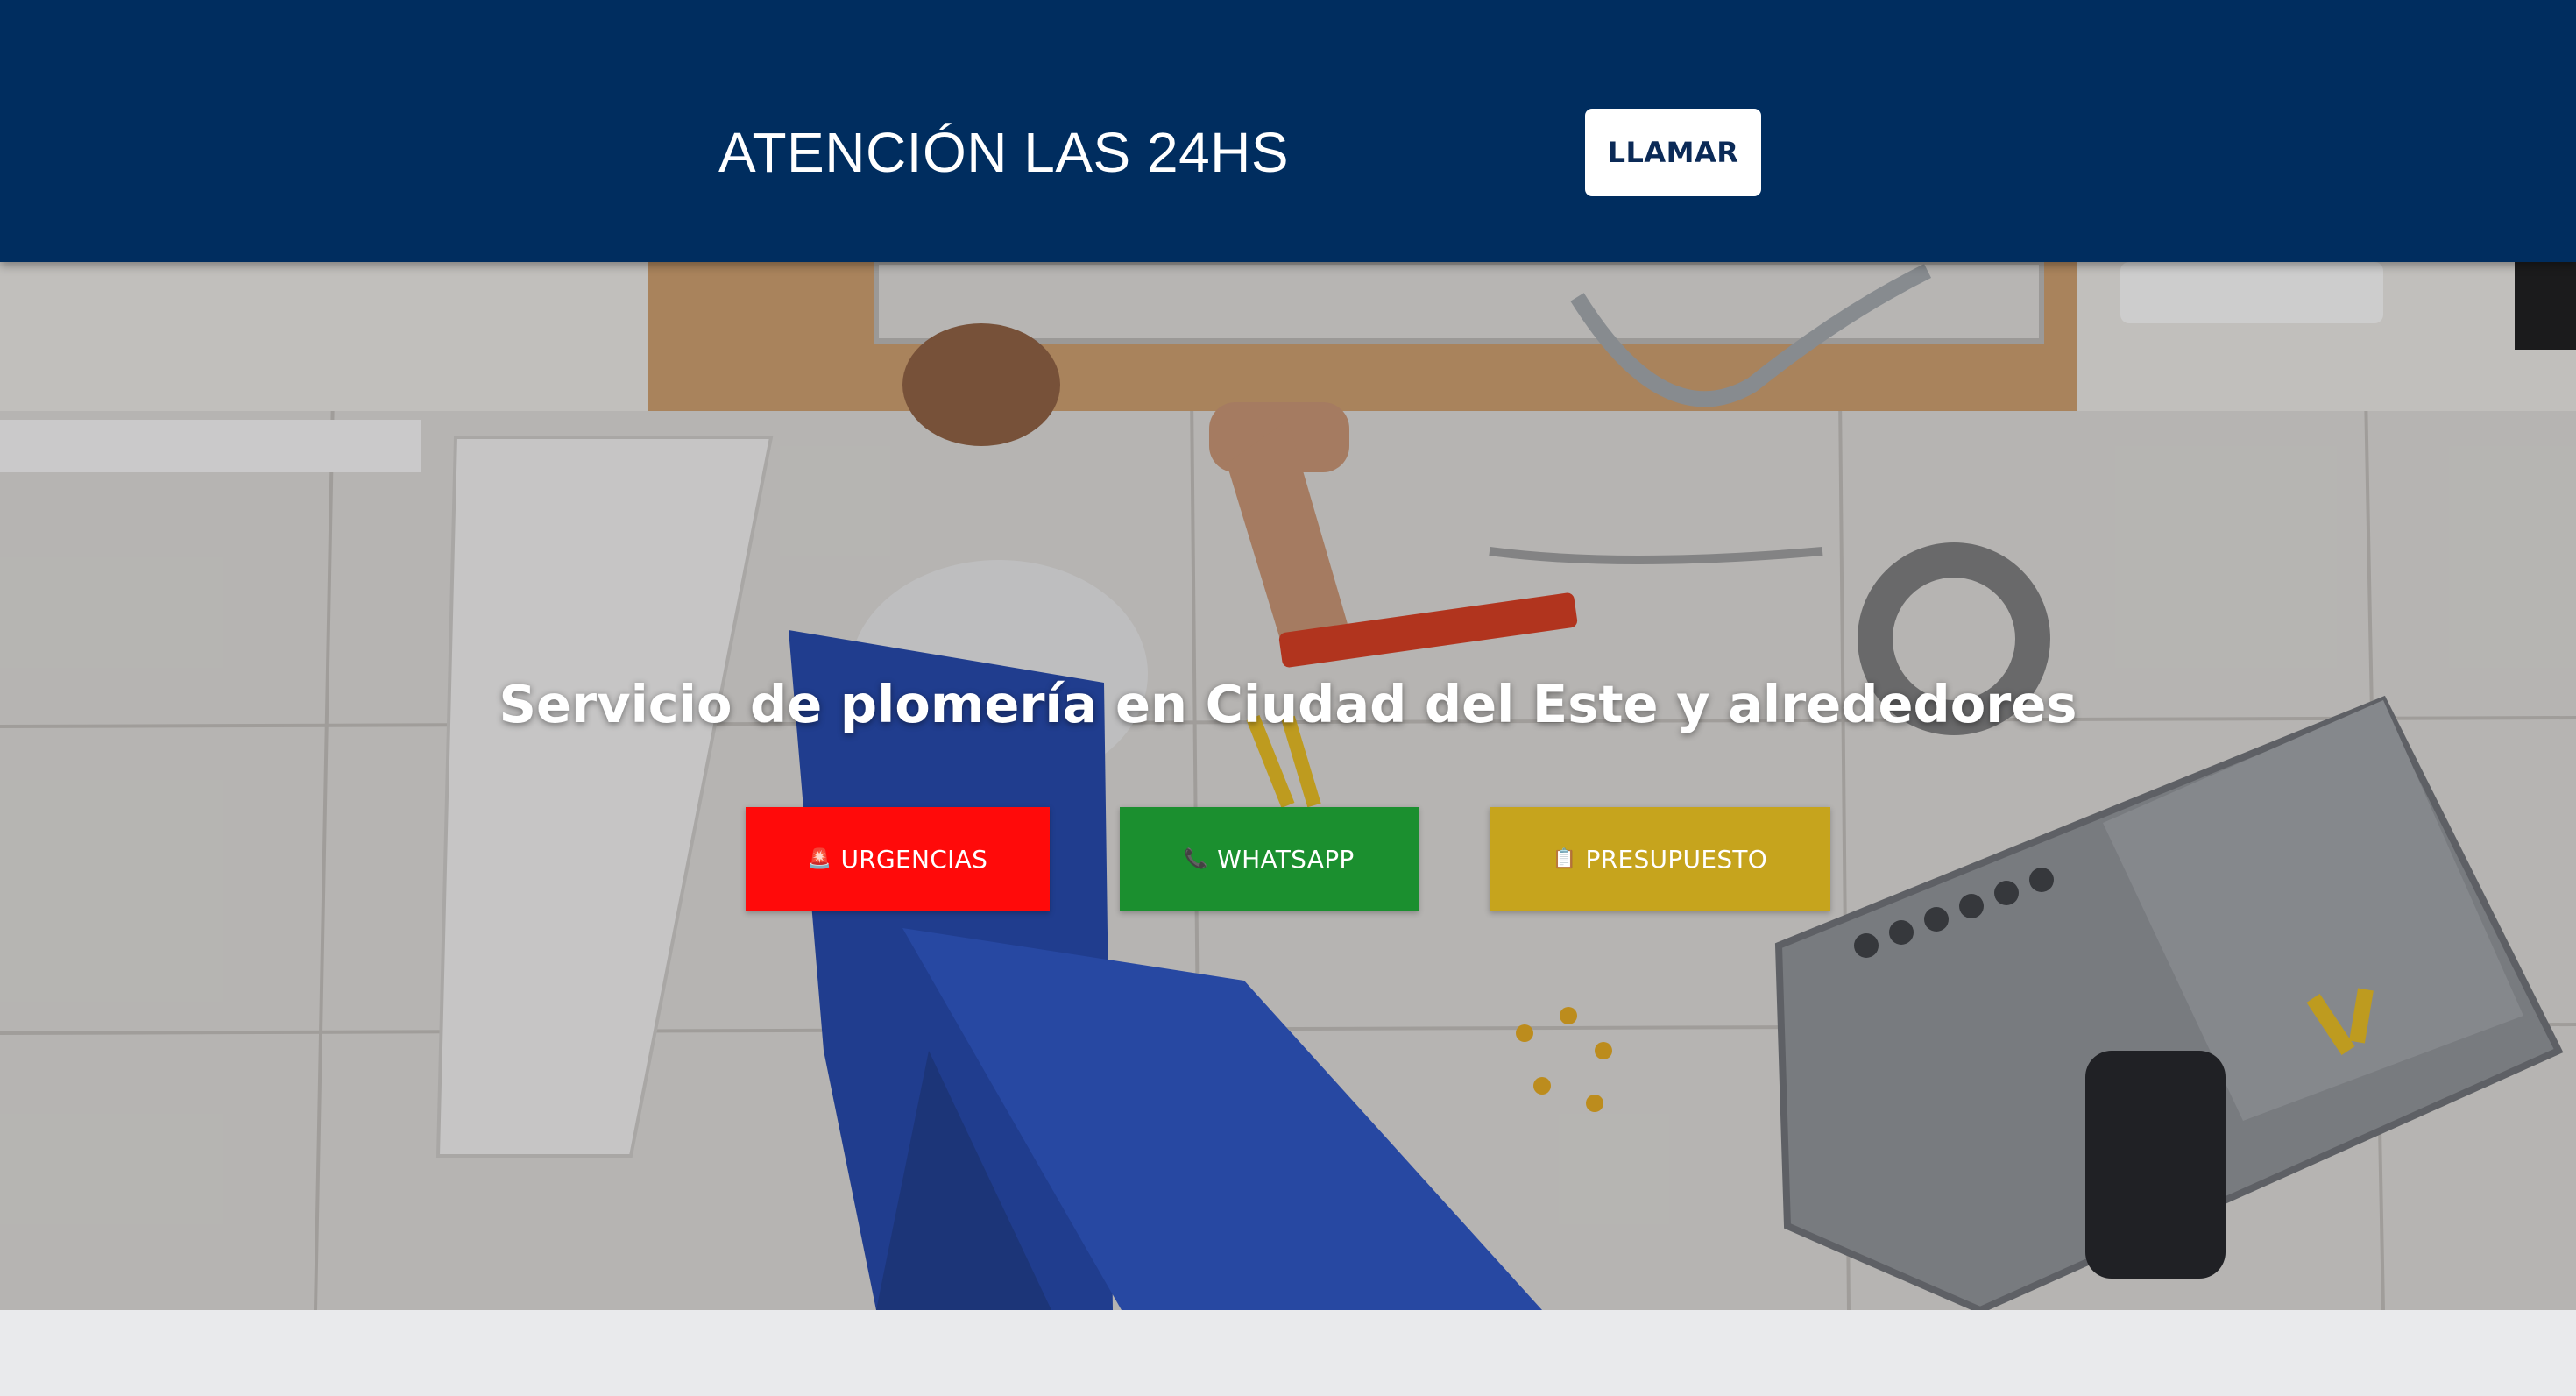 The height and width of the screenshot is (1396, 2576). Describe the element at coordinates (1564, 858) in the screenshot. I see `clipboard-icon: 📋` at that location.